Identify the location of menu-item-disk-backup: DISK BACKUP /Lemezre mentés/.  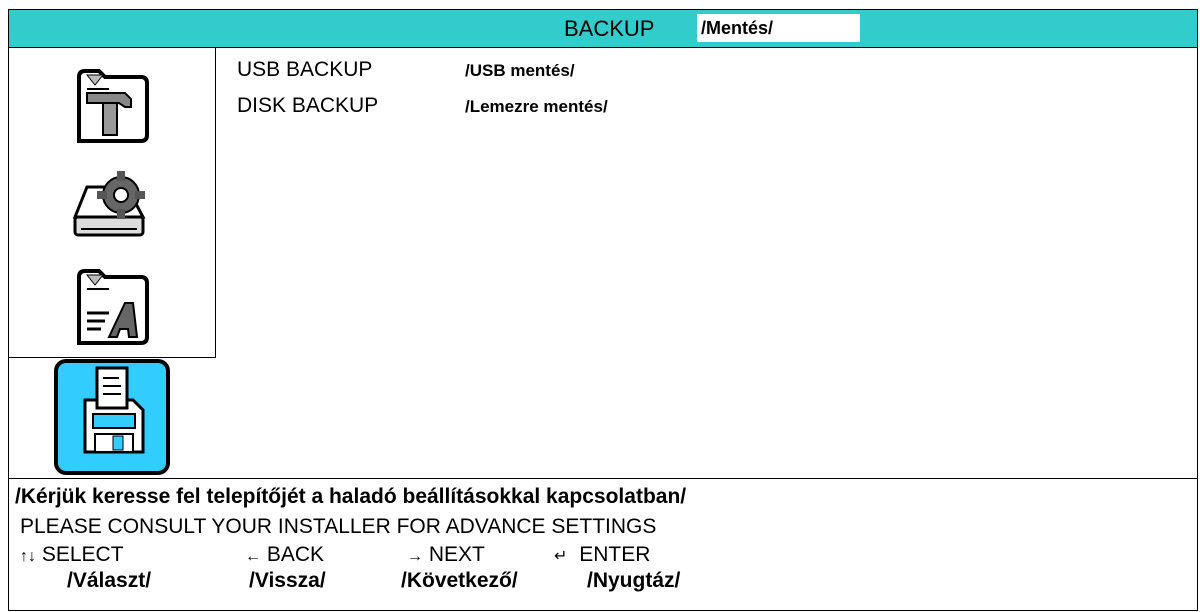
(422, 106).